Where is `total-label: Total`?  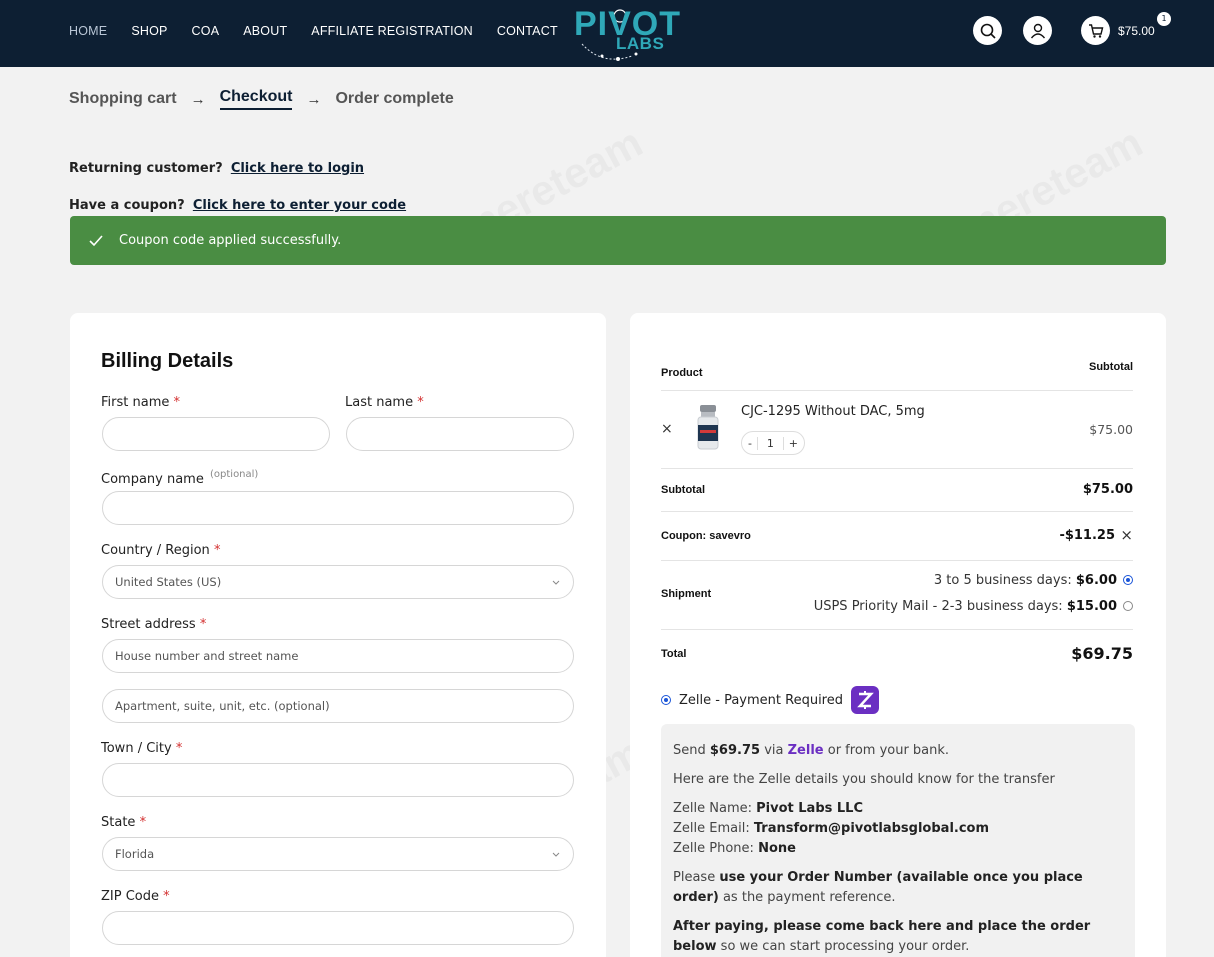 total-label: Total is located at coordinates (674, 654).